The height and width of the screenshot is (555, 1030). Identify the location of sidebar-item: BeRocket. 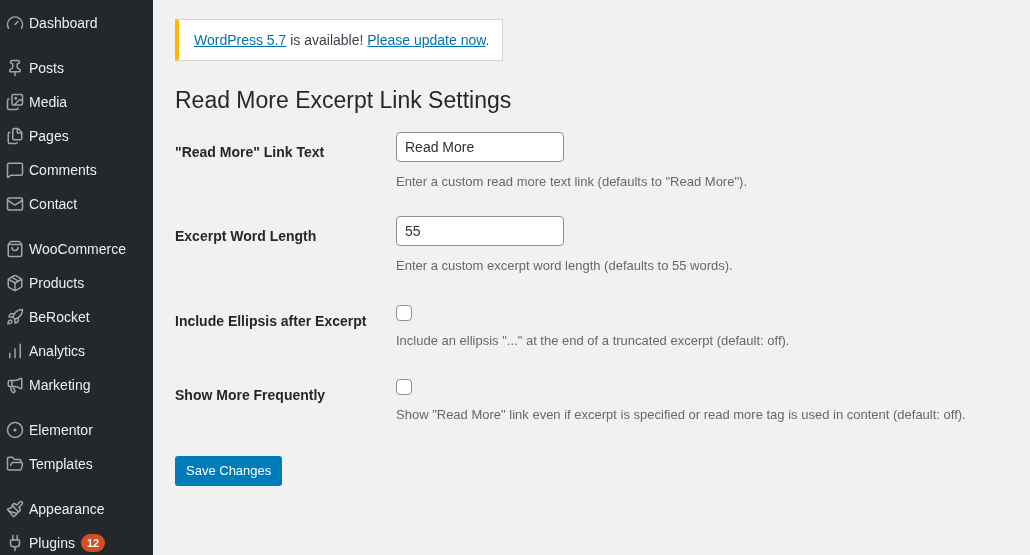
(76, 317).